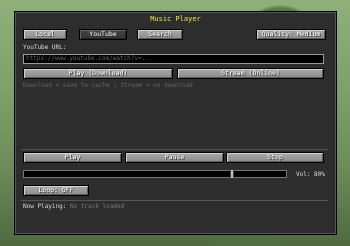 The height and width of the screenshot is (246, 350). I want to click on stop-button: Stop, so click(275, 157).